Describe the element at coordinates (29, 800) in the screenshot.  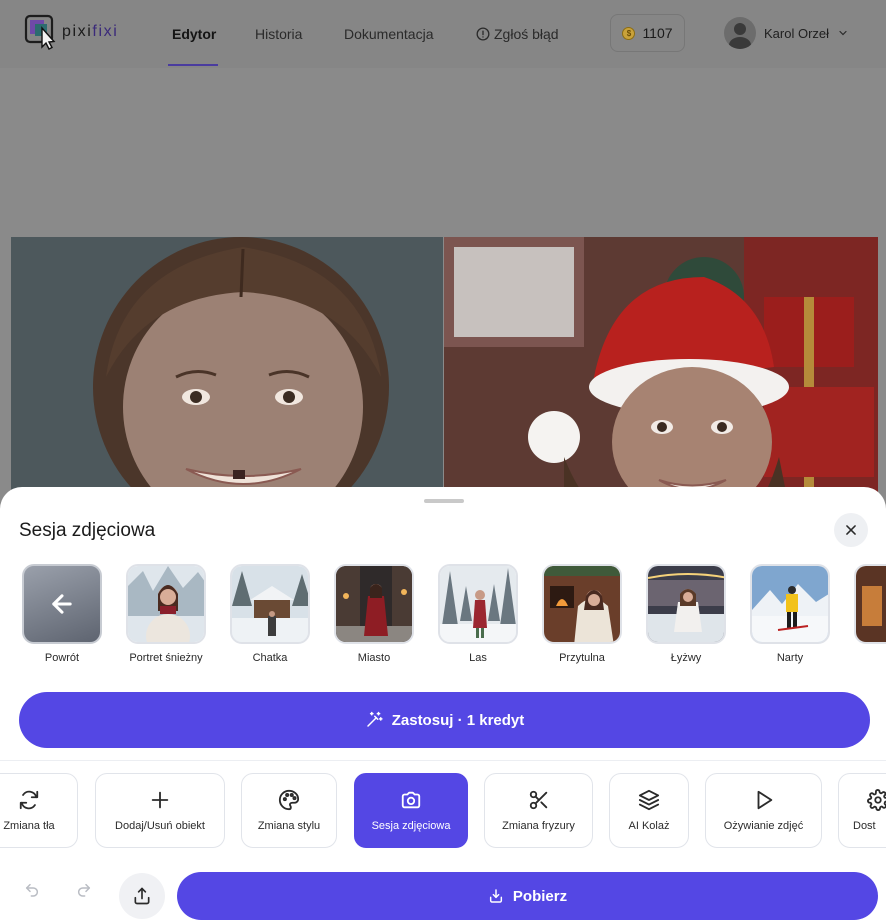
I see `refresh-icon` at that location.